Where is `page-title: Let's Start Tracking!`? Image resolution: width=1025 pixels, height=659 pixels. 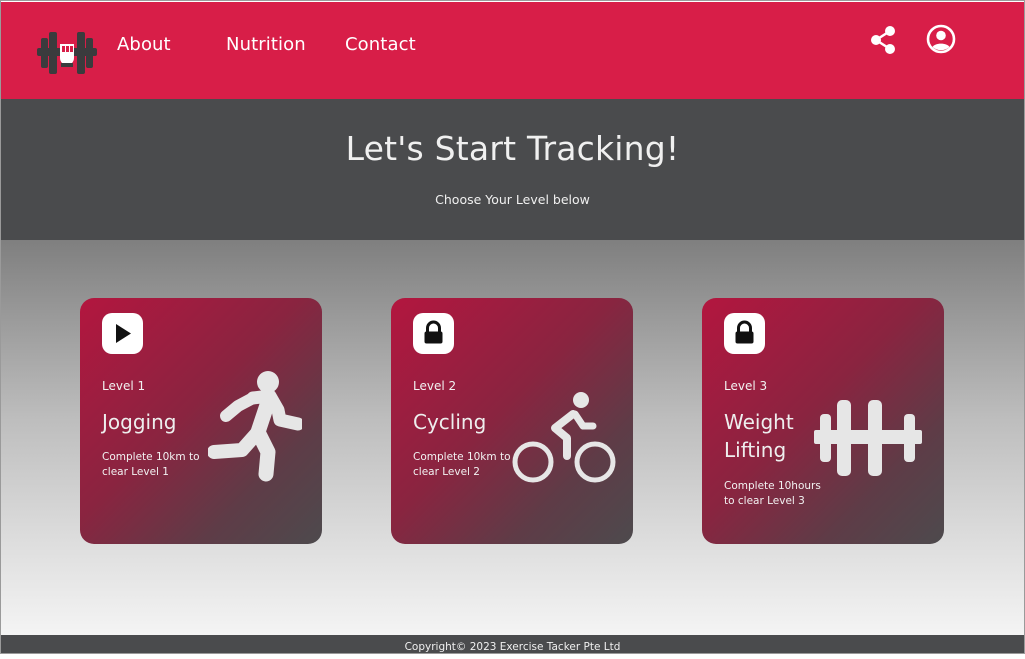 page-title: Let's Start Tracking! is located at coordinates (512, 148).